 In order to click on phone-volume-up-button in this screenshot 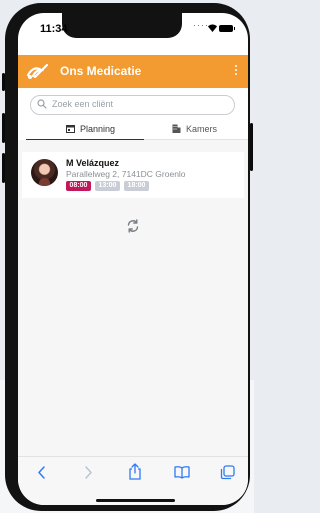, I will do `click(3, 128)`.